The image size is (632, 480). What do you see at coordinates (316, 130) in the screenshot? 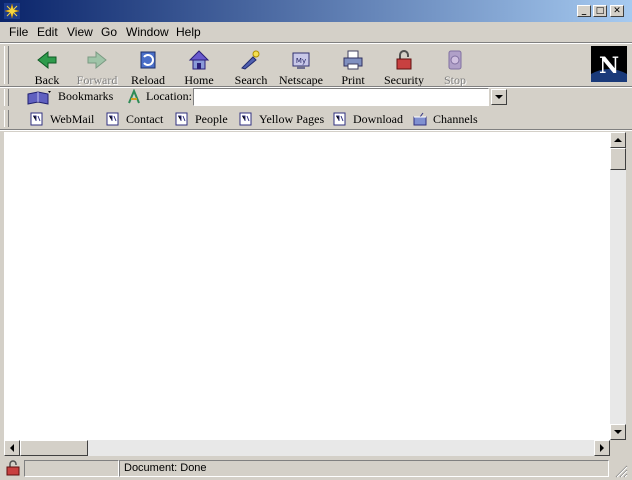
I see `content-divider` at bounding box center [316, 130].